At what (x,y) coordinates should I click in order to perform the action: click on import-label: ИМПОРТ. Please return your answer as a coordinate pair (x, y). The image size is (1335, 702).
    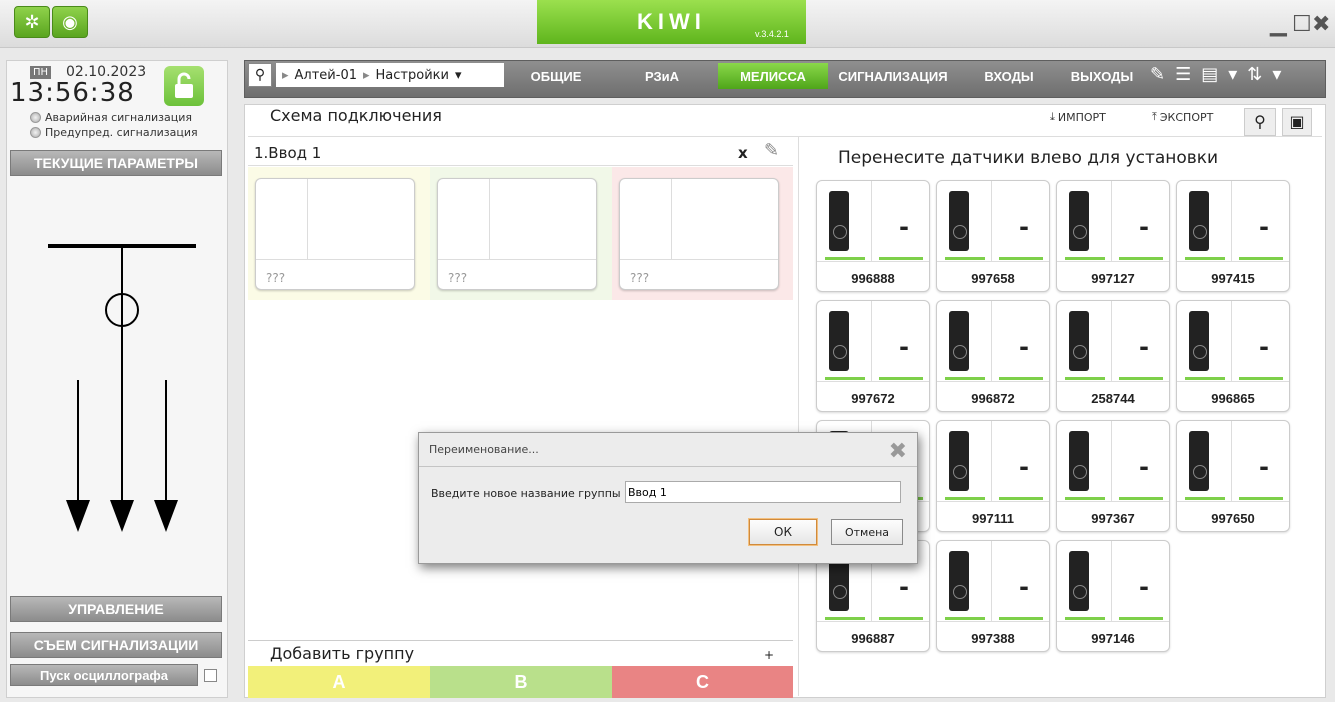
    Looking at the image, I should click on (1081, 117).